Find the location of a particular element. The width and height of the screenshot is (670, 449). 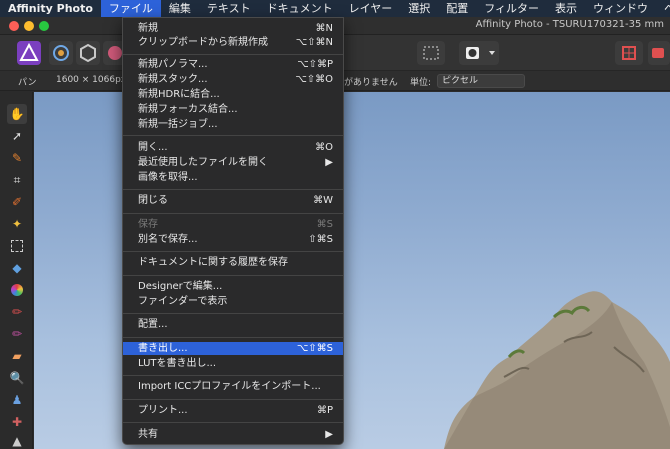

sharpen-tool: ▲ is located at coordinates (17, 441).